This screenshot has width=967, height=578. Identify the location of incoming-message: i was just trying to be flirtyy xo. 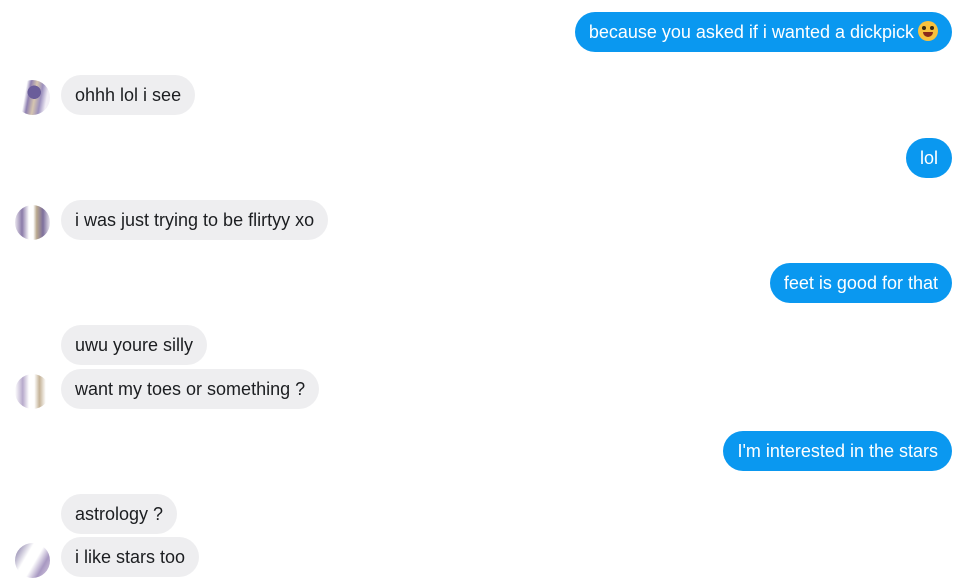
(195, 220).